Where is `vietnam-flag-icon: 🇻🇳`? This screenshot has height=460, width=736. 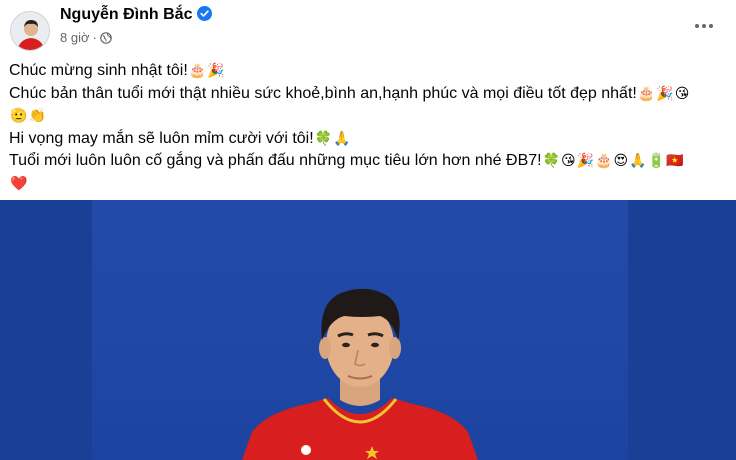
vietnam-flag-icon: 🇻🇳 is located at coordinates (675, 160).